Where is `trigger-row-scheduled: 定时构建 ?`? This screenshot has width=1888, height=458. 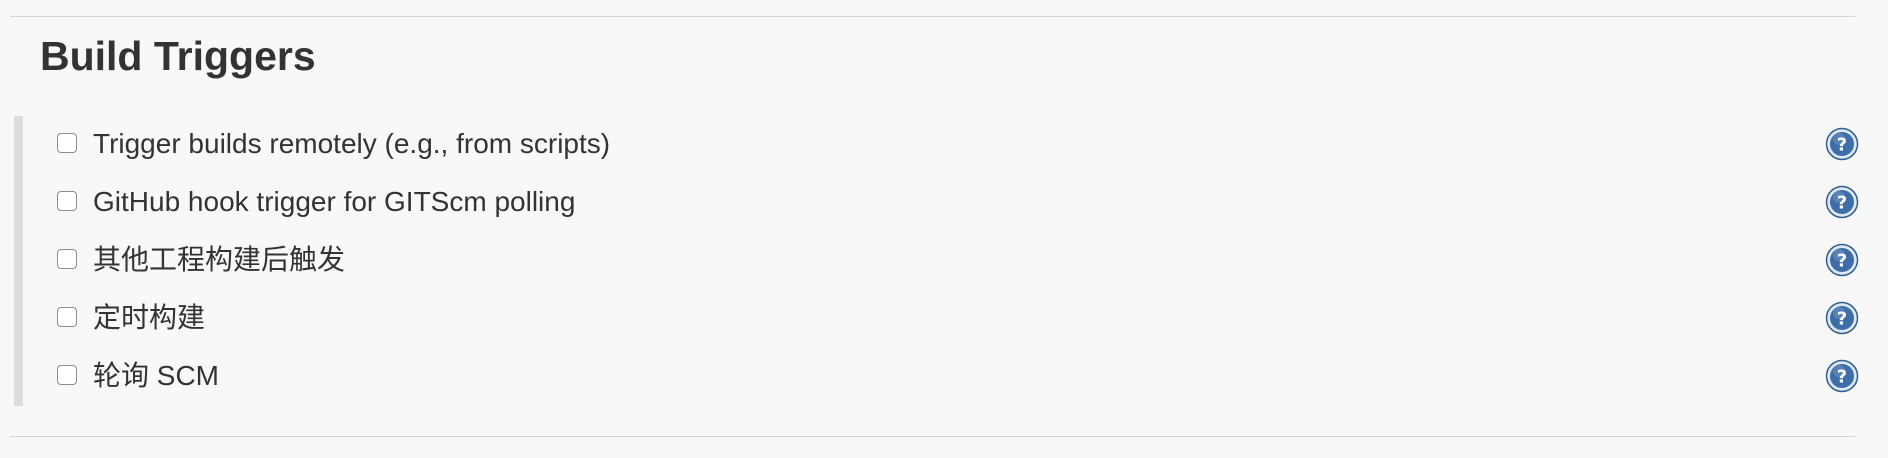
trigger-row-scheduled: 定时构建 ? is located at coordinates (943, 319).